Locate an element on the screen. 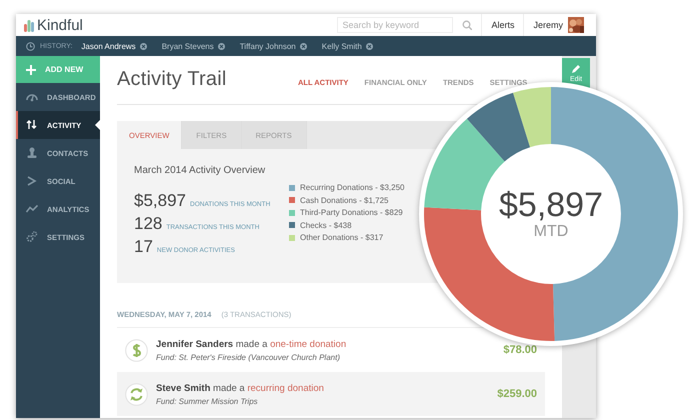 The width and height of the screenshot is (700, 420). legend-label: Cash Donations - $1,725 is located at coordinates (344, 200).